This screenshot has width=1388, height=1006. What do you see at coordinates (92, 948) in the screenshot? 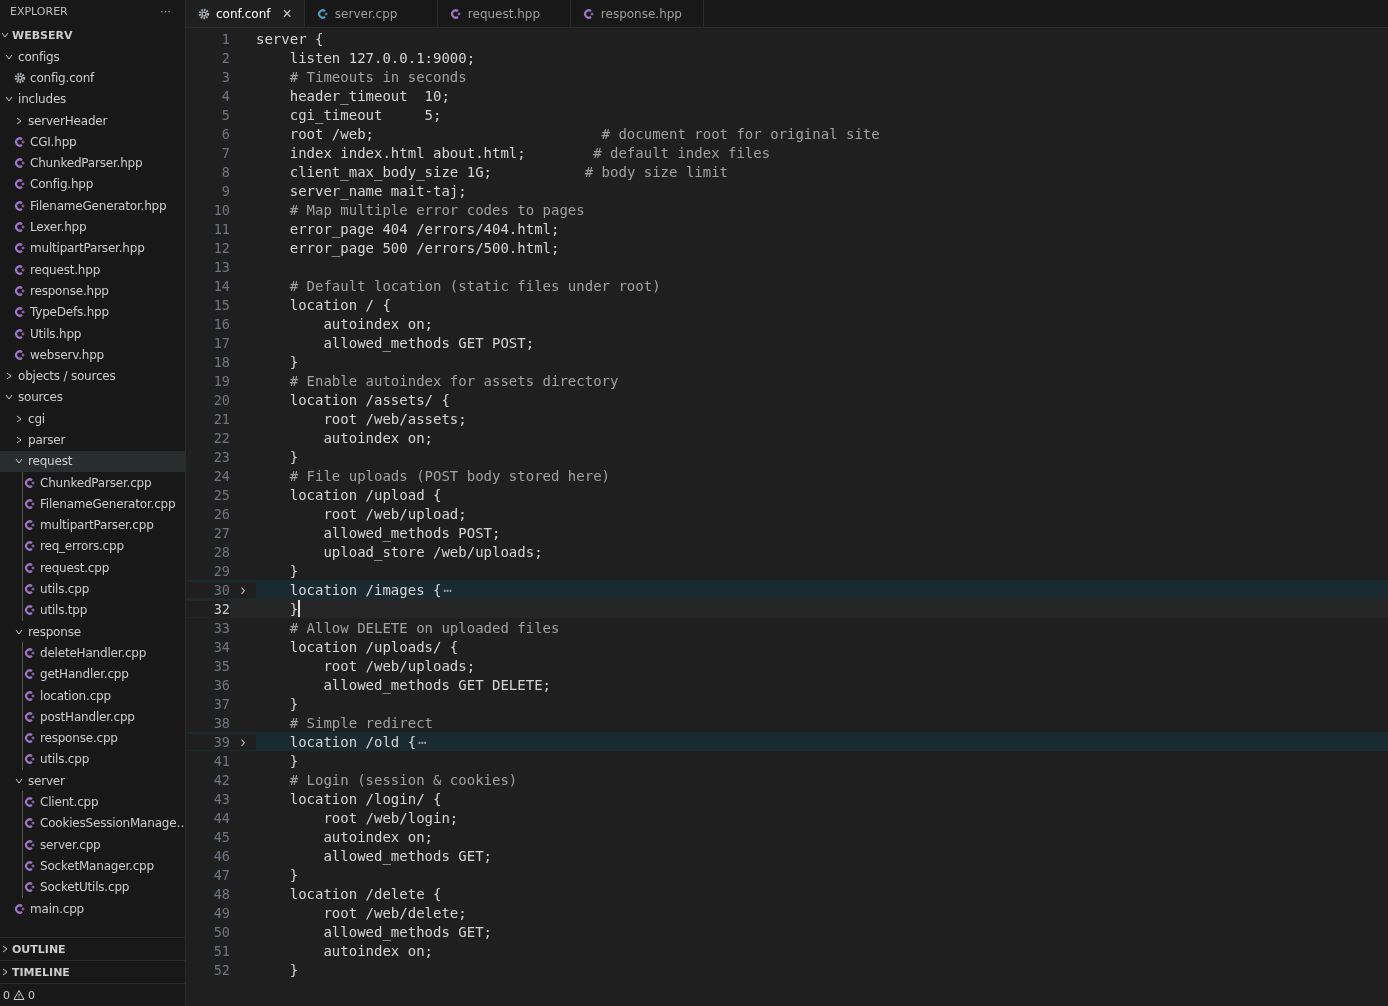
I see `panel-header: OUTLINE` at bounding box center [92, 948].